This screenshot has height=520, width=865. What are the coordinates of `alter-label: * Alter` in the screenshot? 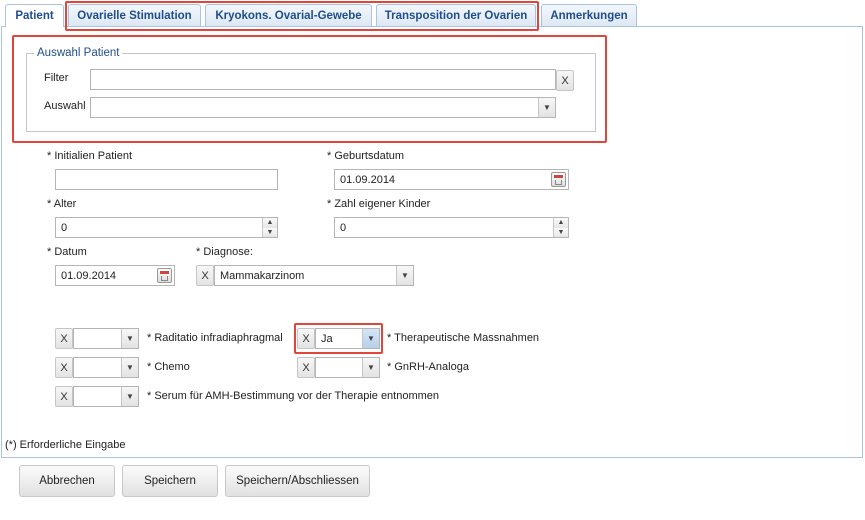 It's located at (62, 204).